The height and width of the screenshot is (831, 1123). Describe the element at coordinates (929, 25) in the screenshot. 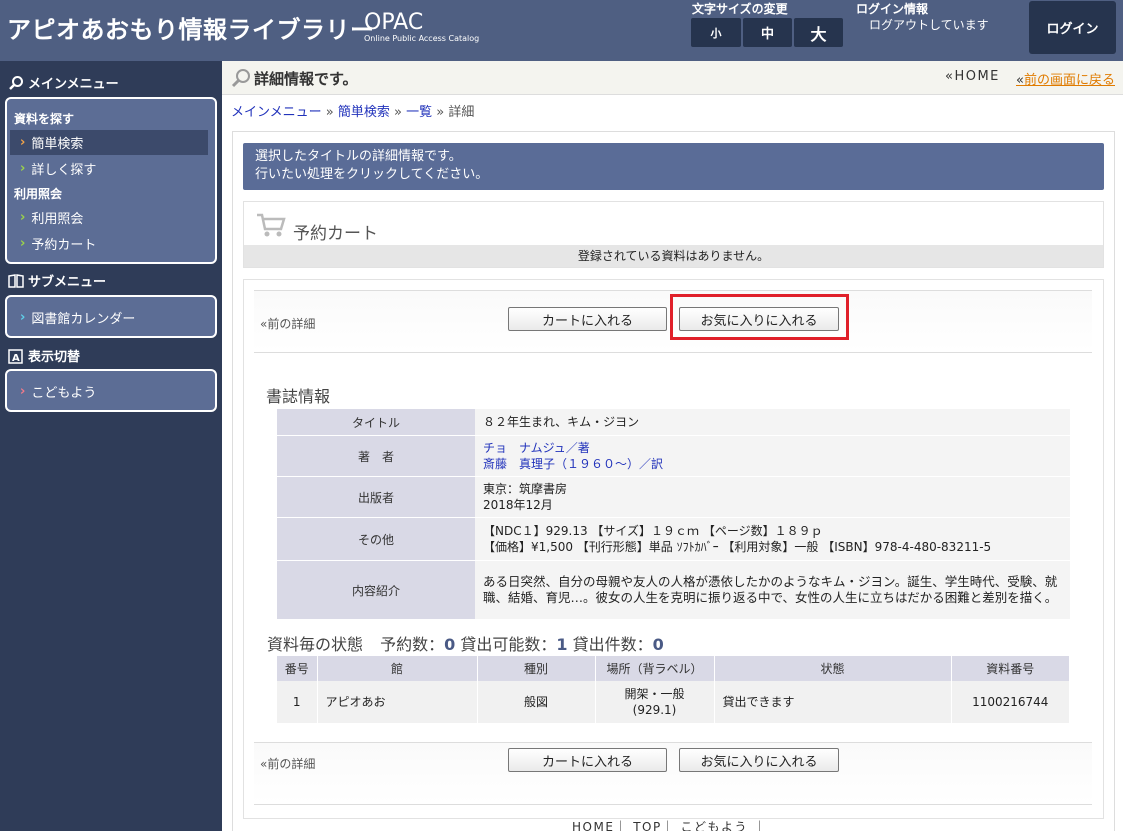

I see `login-status: ログアウトしています` at that location.